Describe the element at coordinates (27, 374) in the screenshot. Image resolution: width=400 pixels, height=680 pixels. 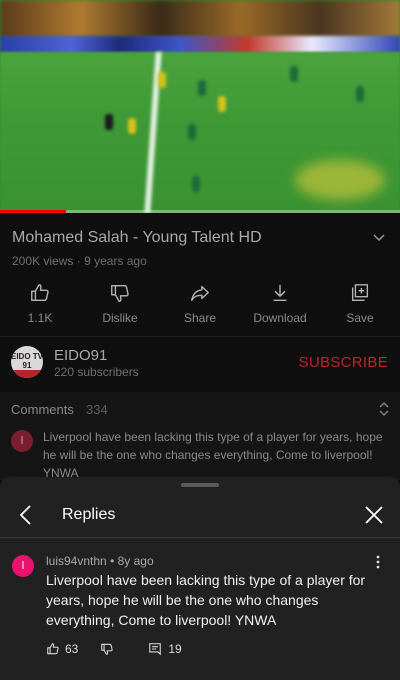
I see `channel-avatar-stripe` at that location.